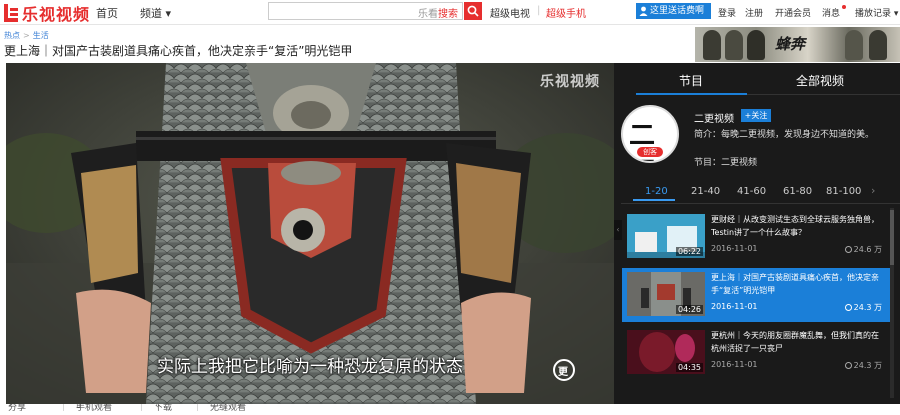 This screenshot has height=415, width=900. What do you see at coordinates (654, 200) in the screenshot?
I see `active-page-indicator` at bounding box center [654, 200].